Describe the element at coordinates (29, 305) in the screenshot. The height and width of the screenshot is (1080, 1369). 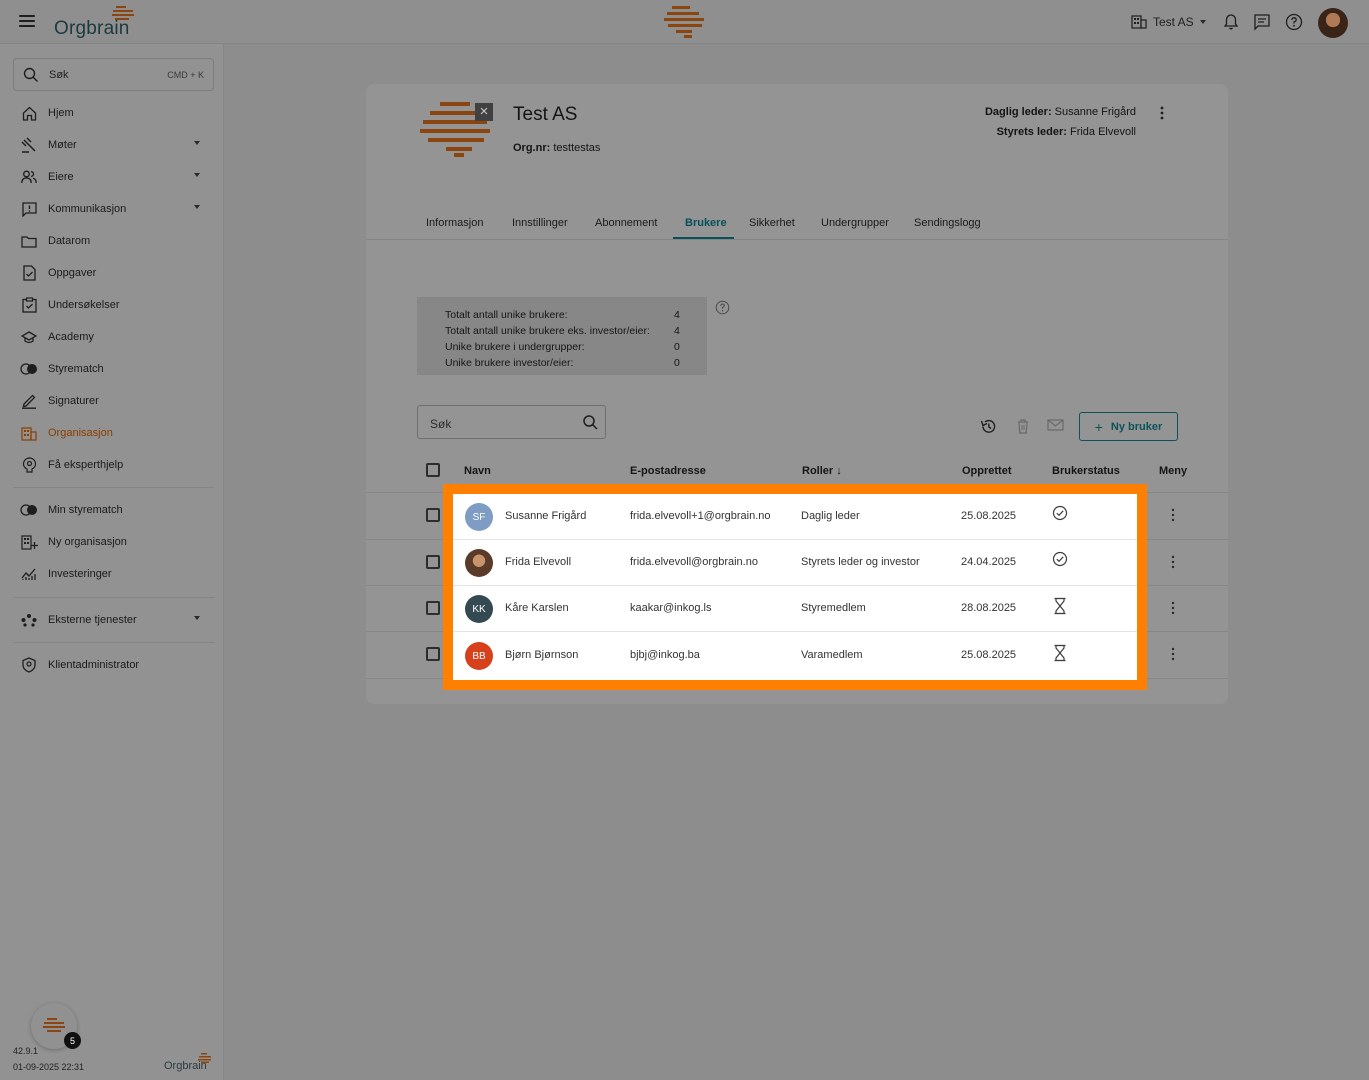
I see `survey-icon` at that location.